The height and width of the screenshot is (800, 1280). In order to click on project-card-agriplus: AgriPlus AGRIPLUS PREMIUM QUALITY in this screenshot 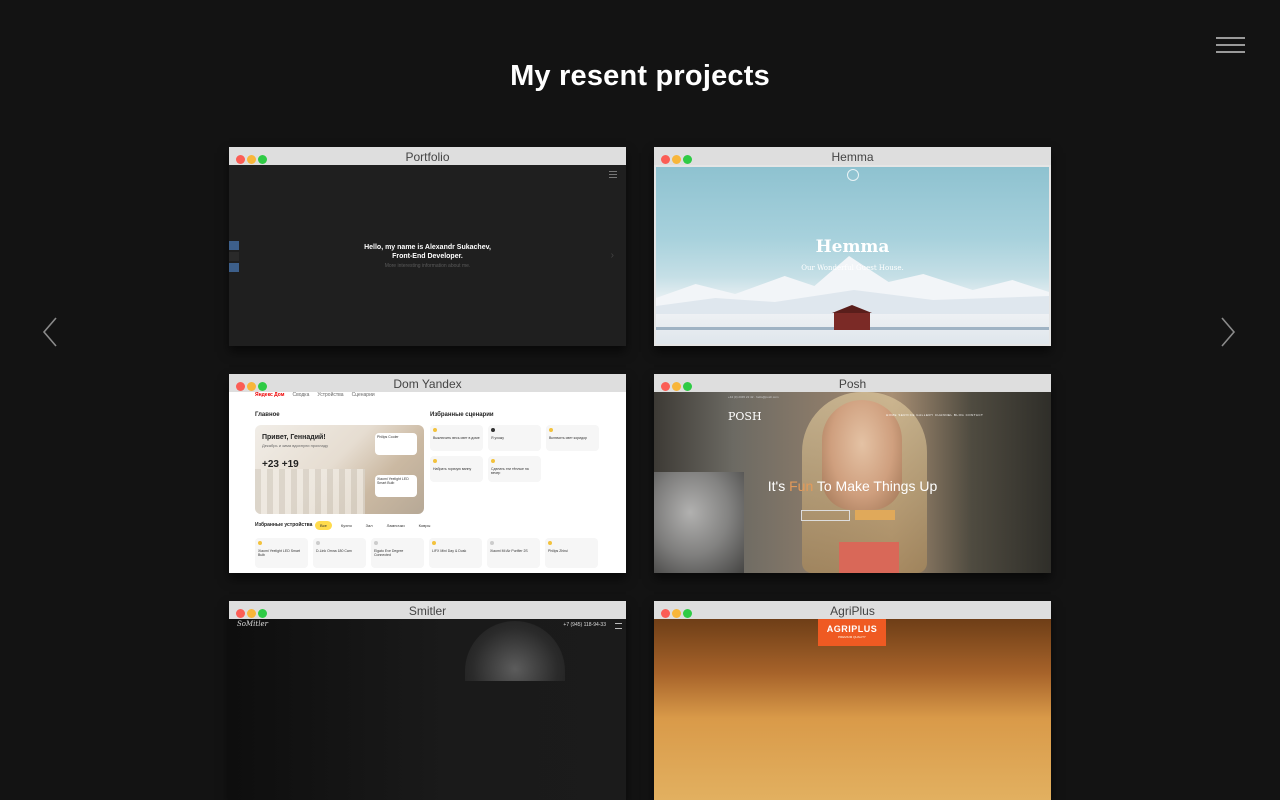, I will do `click(852, 700)`.